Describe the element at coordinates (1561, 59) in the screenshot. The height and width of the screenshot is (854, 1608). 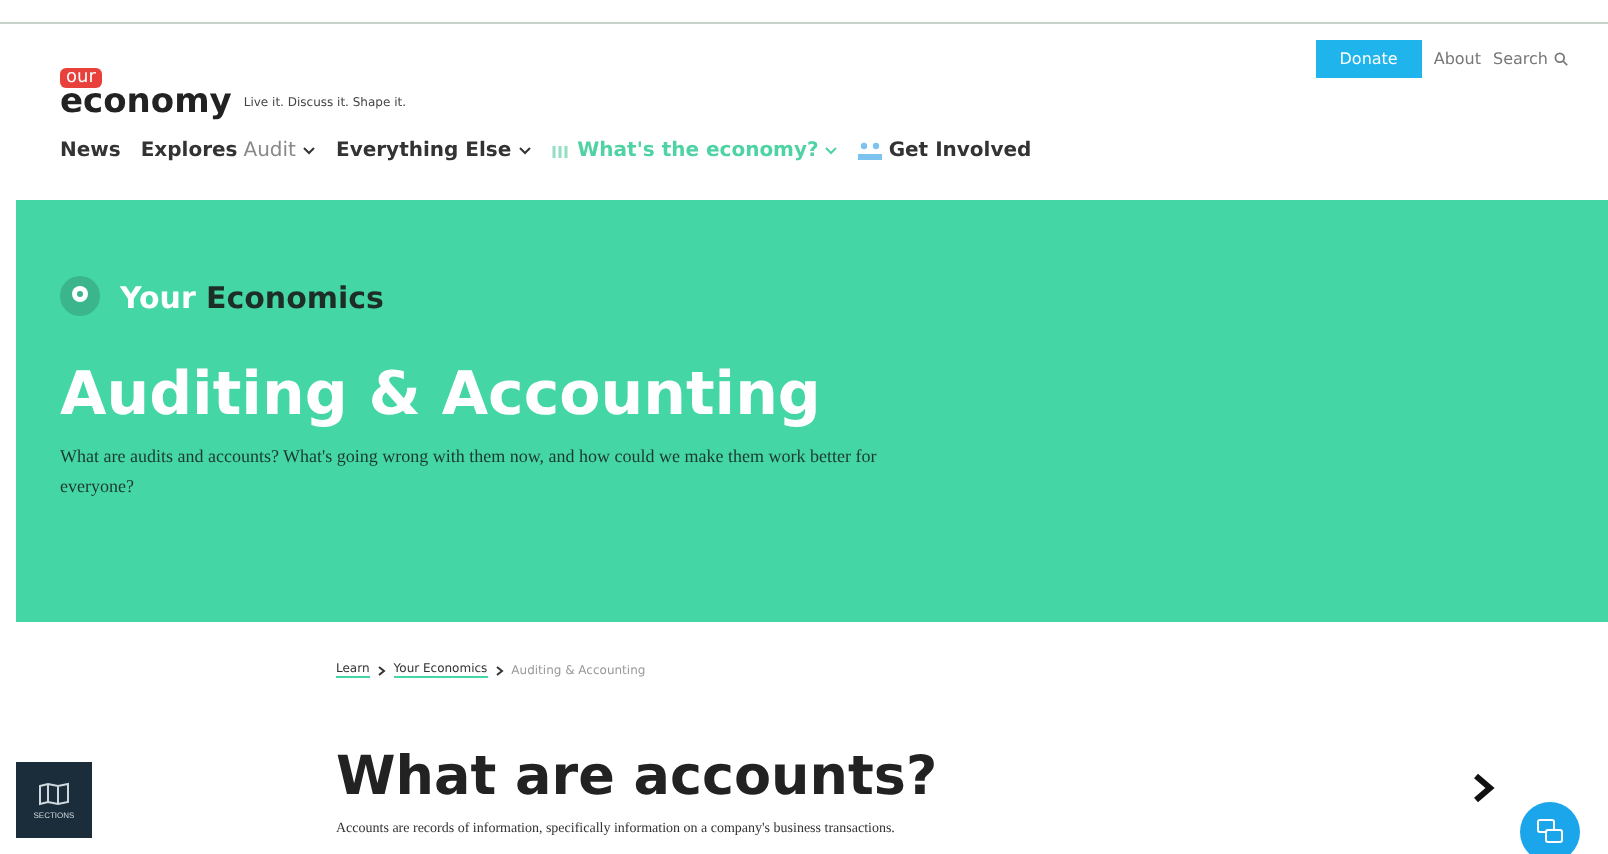
I see `search-icon` at that location.